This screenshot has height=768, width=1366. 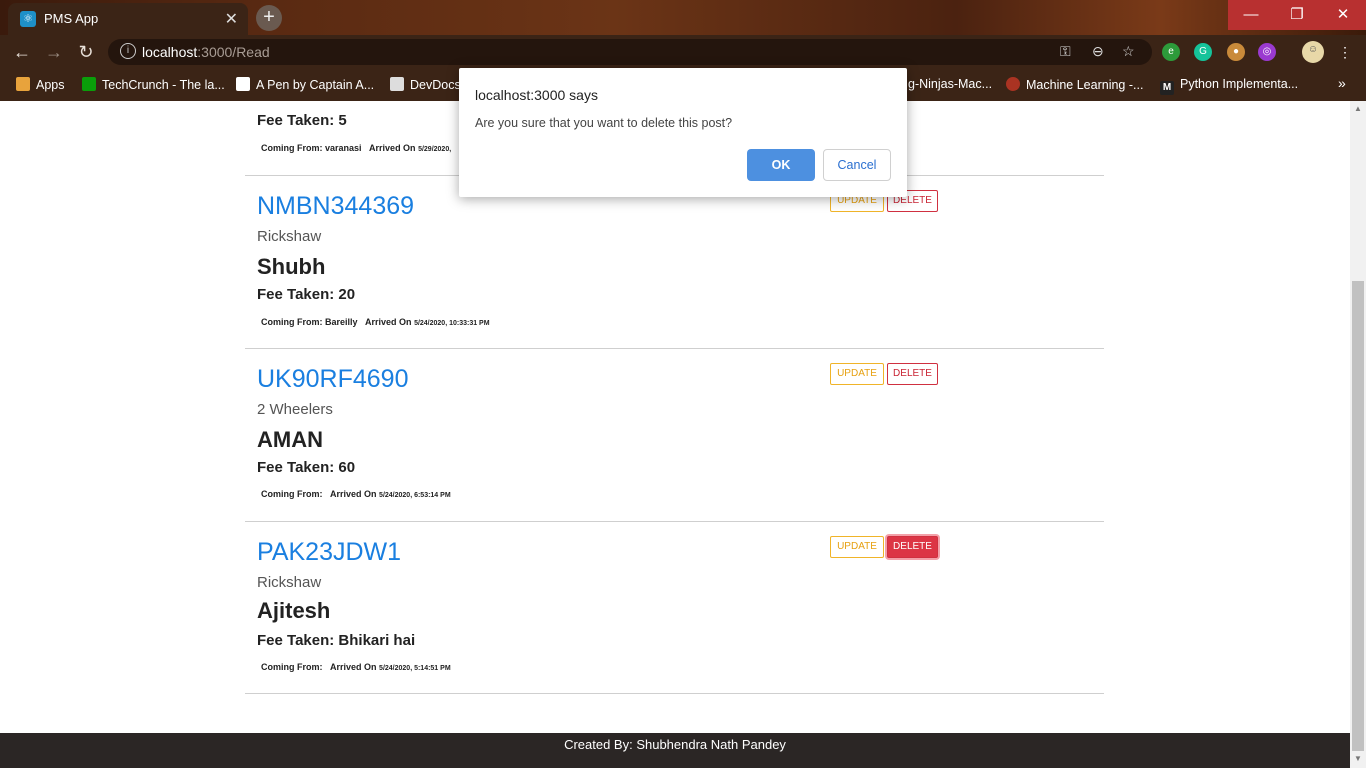 I want to click on window-close-button: ✕, so click(x=1343, y=15).